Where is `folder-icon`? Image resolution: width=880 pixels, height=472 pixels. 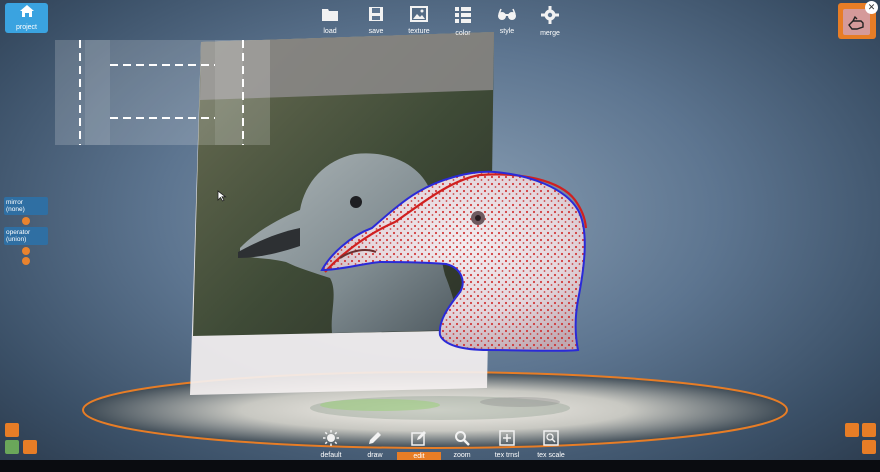 folder-icon is located at coordinates (330, 15).